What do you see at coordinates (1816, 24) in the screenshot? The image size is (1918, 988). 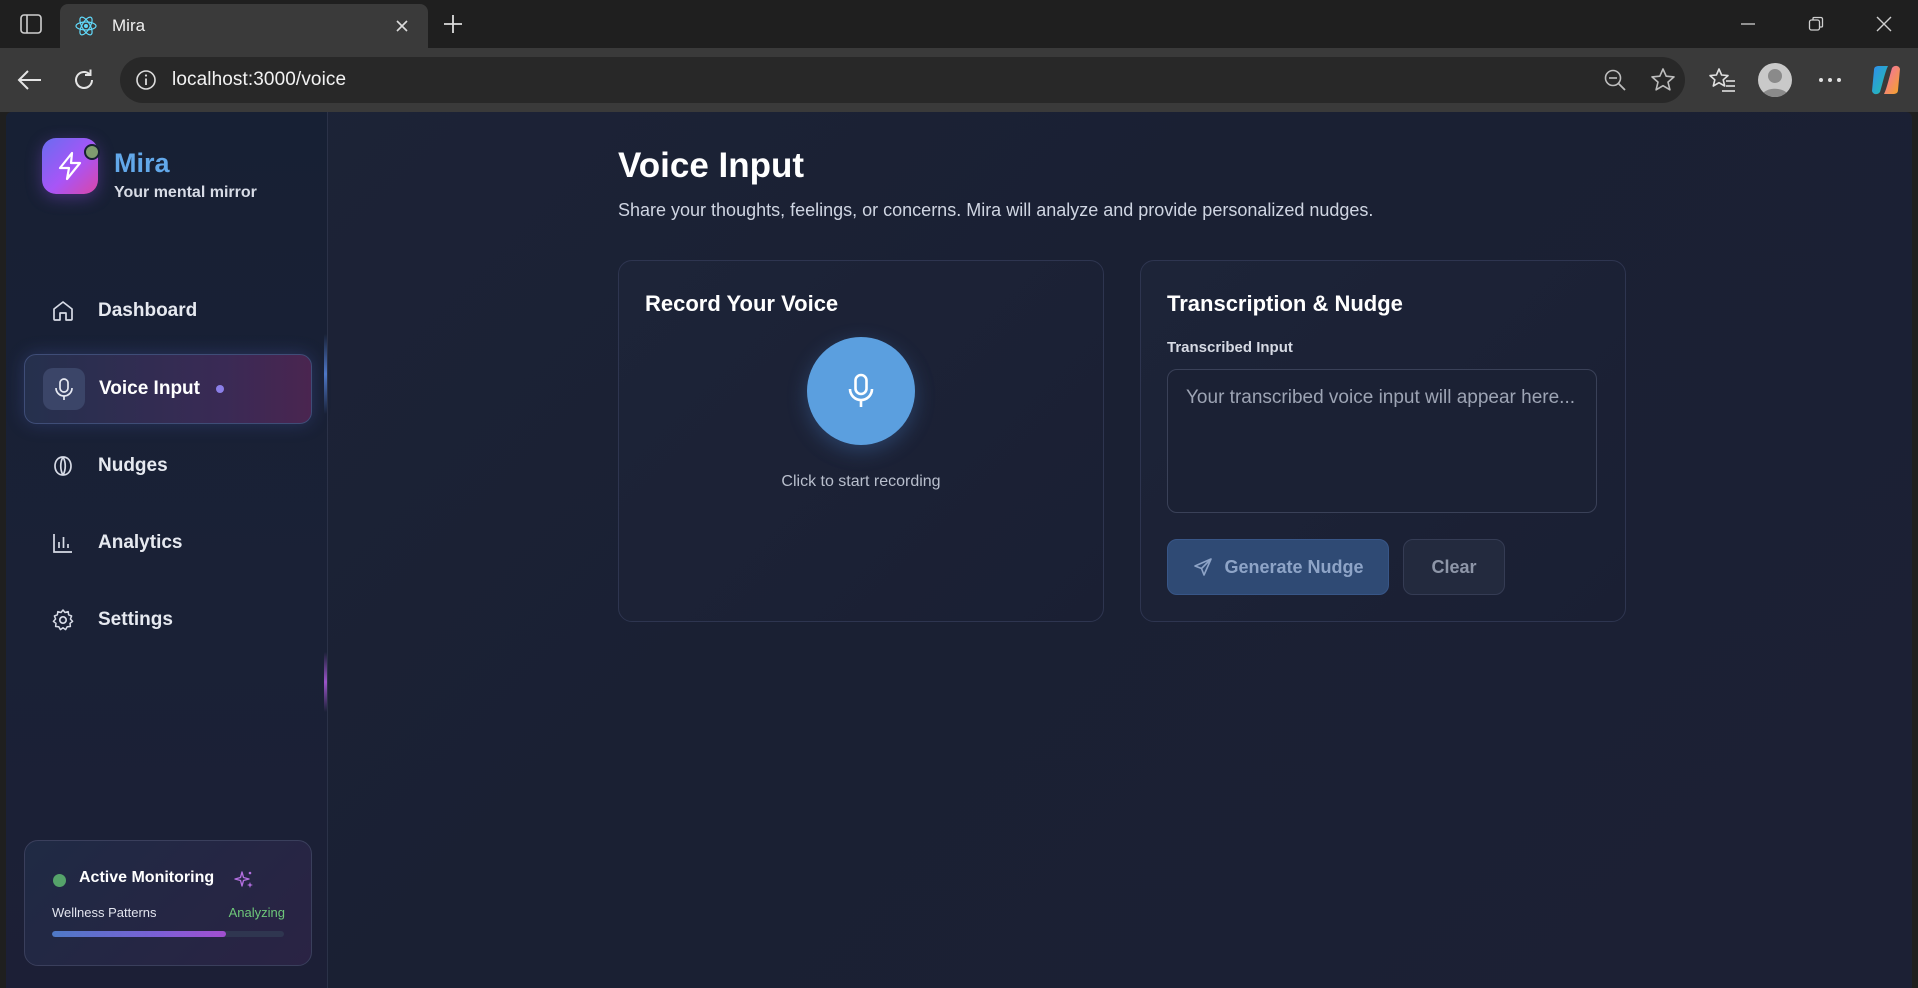 I see `restore-icon` at bounding box center [1816, 24].